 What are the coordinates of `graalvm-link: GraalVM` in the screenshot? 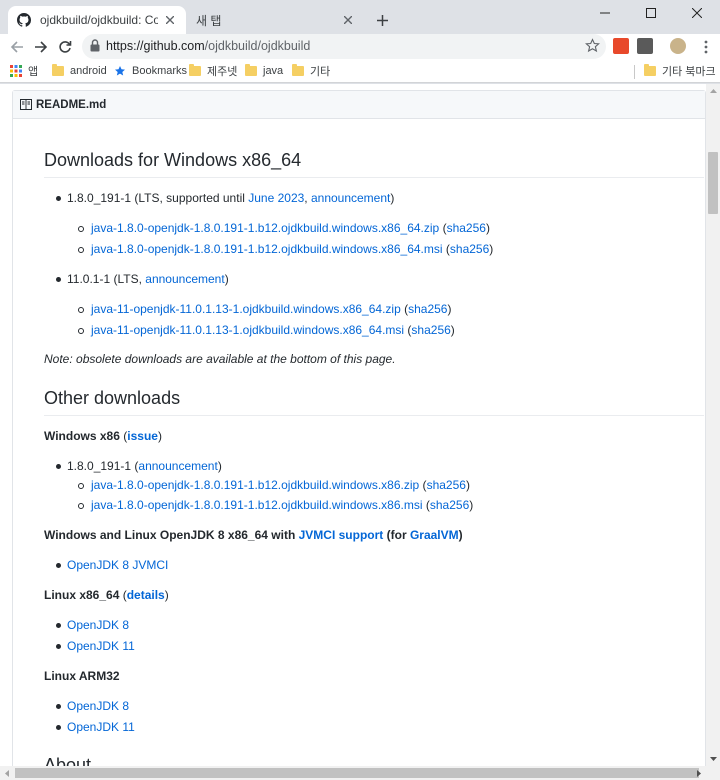 It's located at (434, 535).